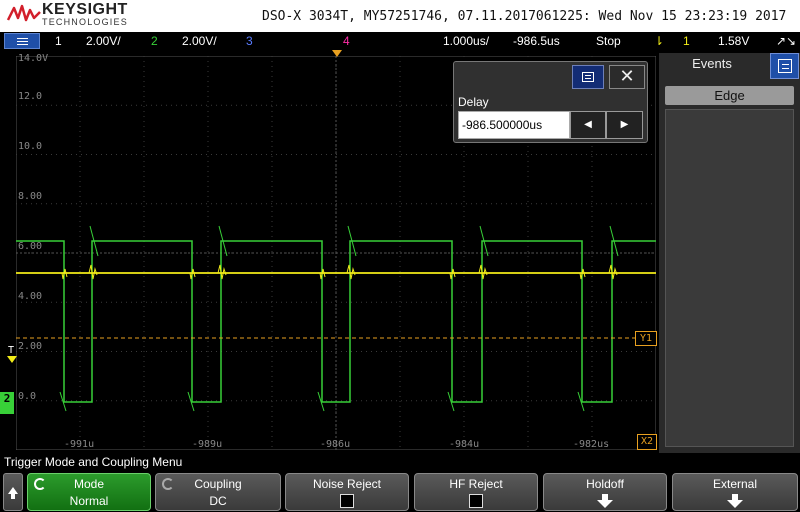 The height and width of the screenshot is (512, 800). Describe the element at coordinates (466, 41) in the screenshot. I see `timebase-scale: 1.000us/` at that location.